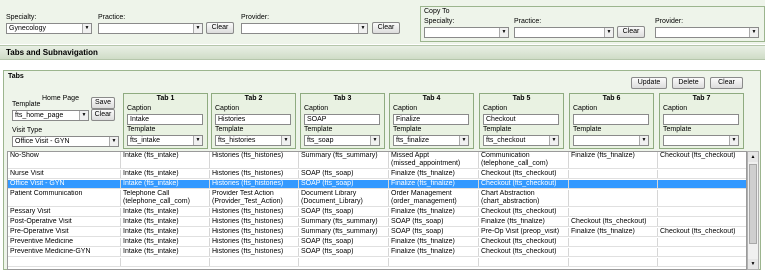  What do you see at coordinates (382, 52) in the screenshot?
I see `section-title: Tabs and Subnavigation` at bounding box center [382, 52].